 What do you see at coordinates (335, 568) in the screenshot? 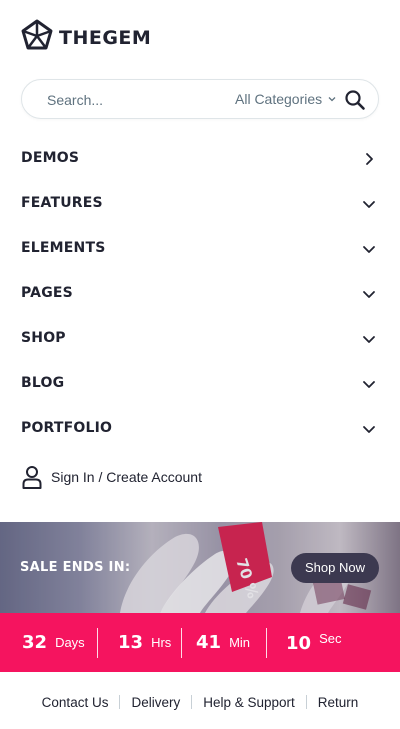
I see `shop-now-button: Shop Now` at bounding box center [335, 568].